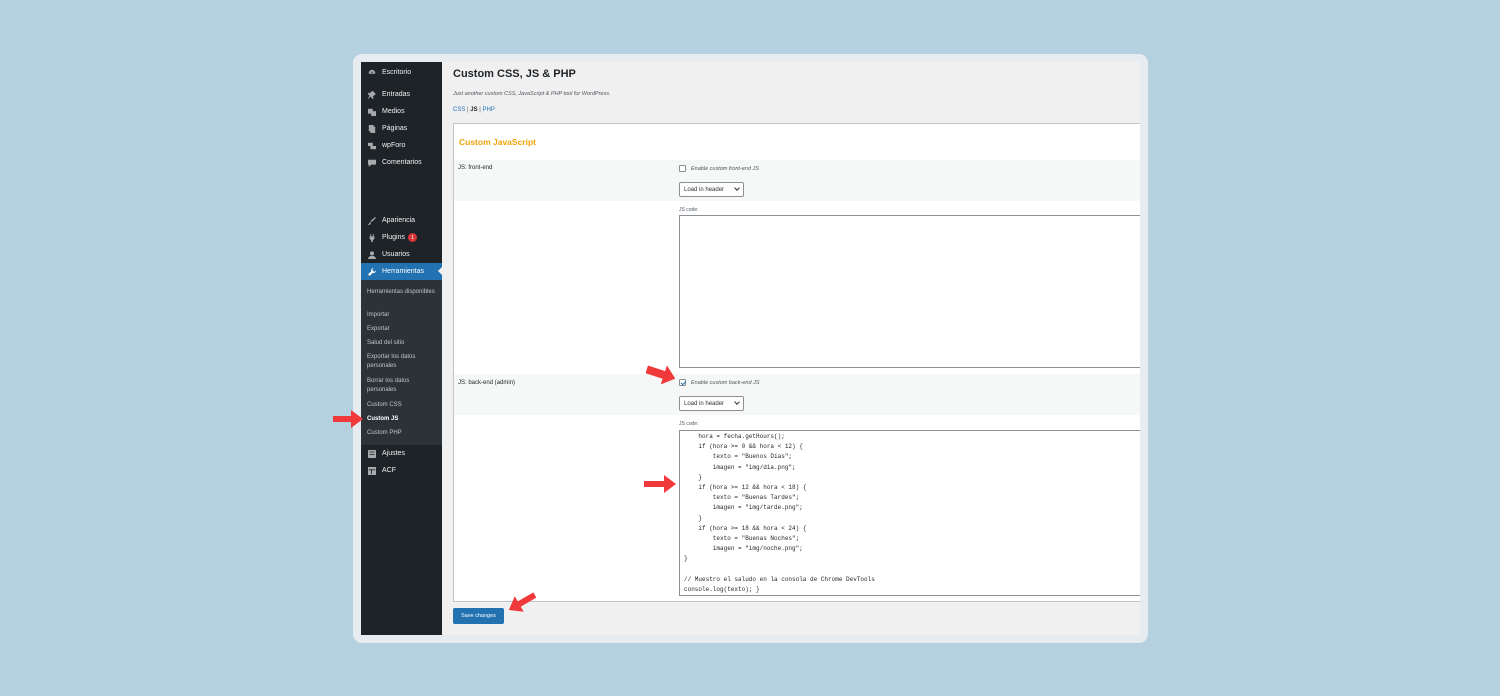 The height and width of the screenshot is (696, 1500). Describe the element at coordinates (393, 237) in the screenshot. I see `sidebar-item-label: Plugins` at that location.